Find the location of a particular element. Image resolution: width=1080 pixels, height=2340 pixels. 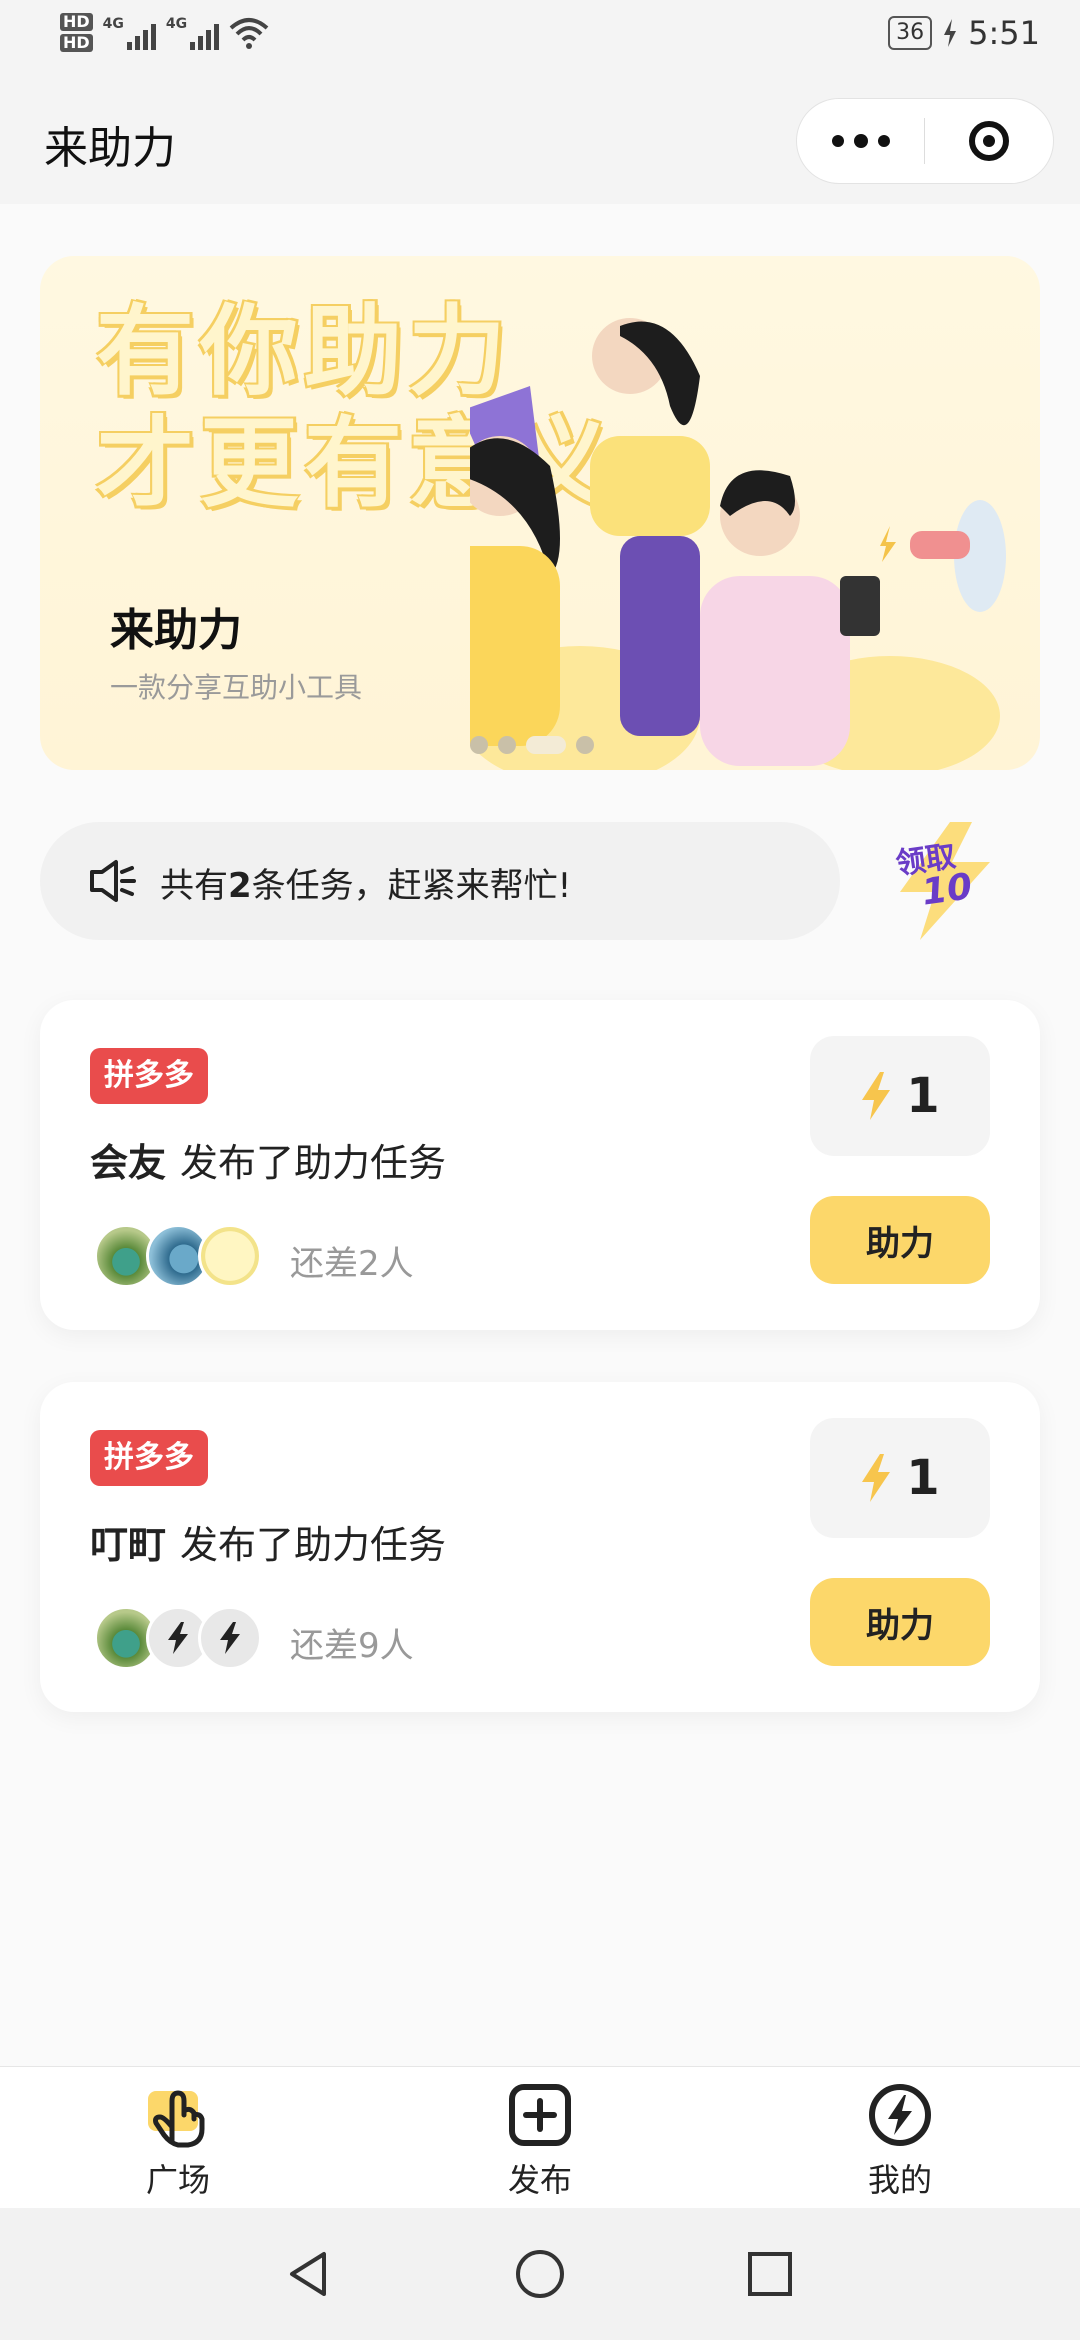

hd-indicators: HD HD is located at coordinates (76, 32).